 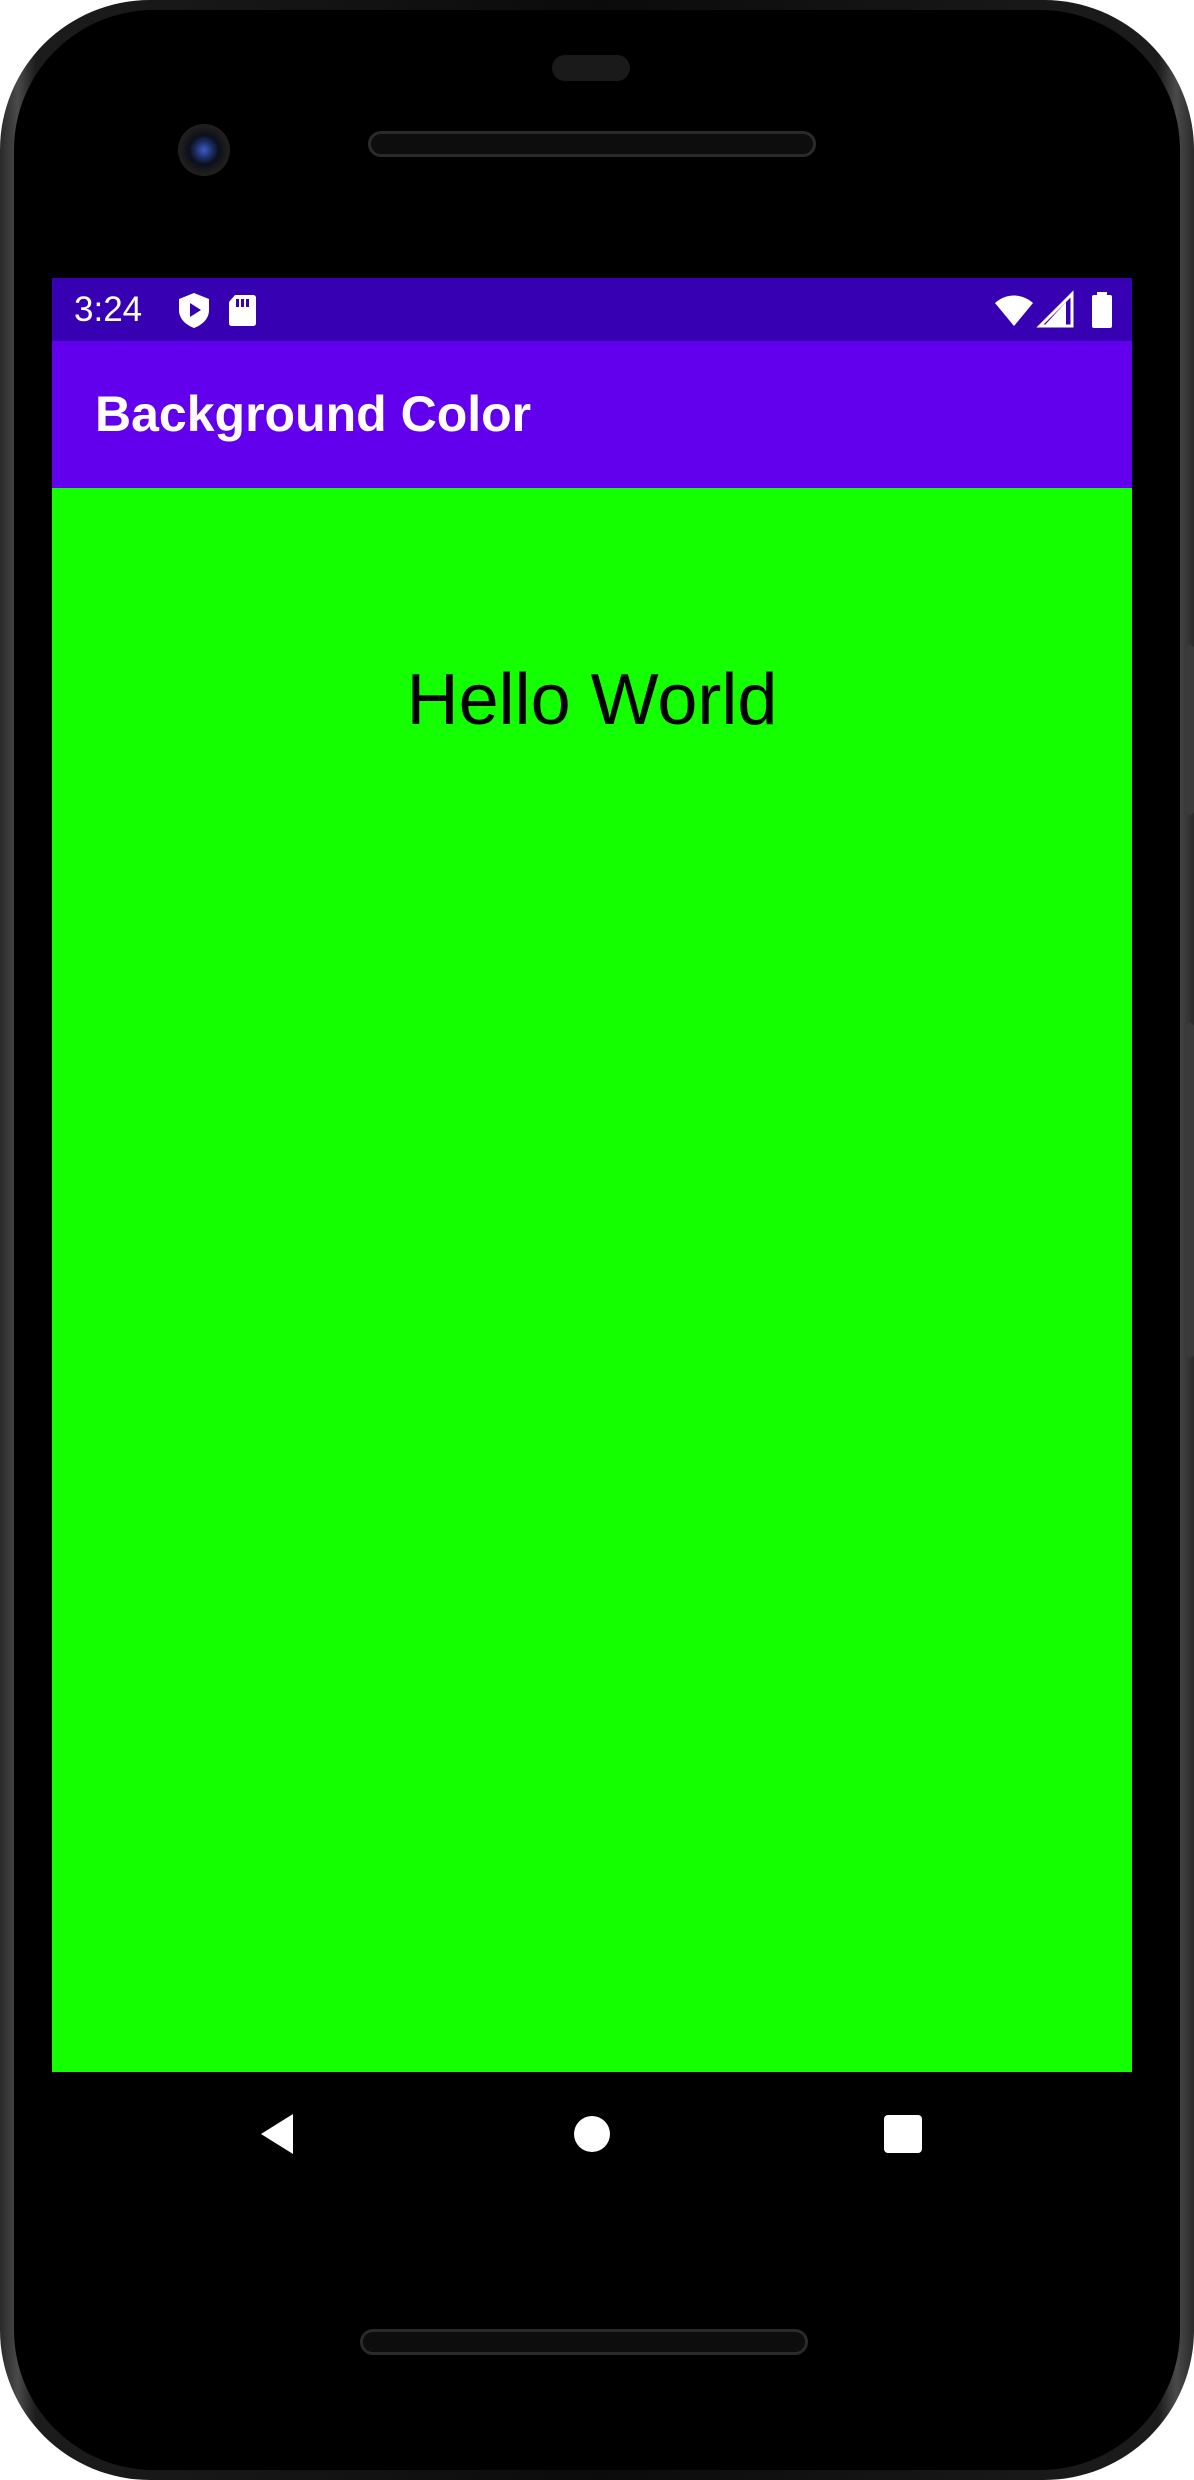 I want to click on app-bar: Background Color, so click(x=592, y=414).